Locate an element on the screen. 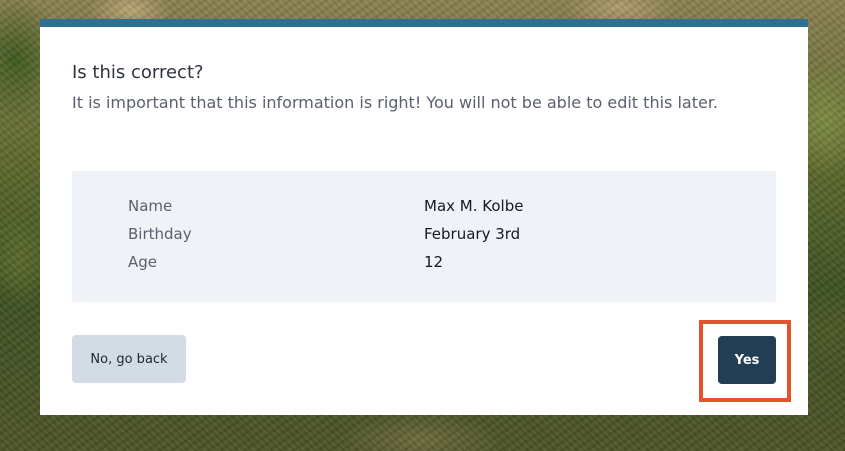 This screenshot has width=845, height=451. confirm-yes-button: Yes is located at coordinates (747, 360).